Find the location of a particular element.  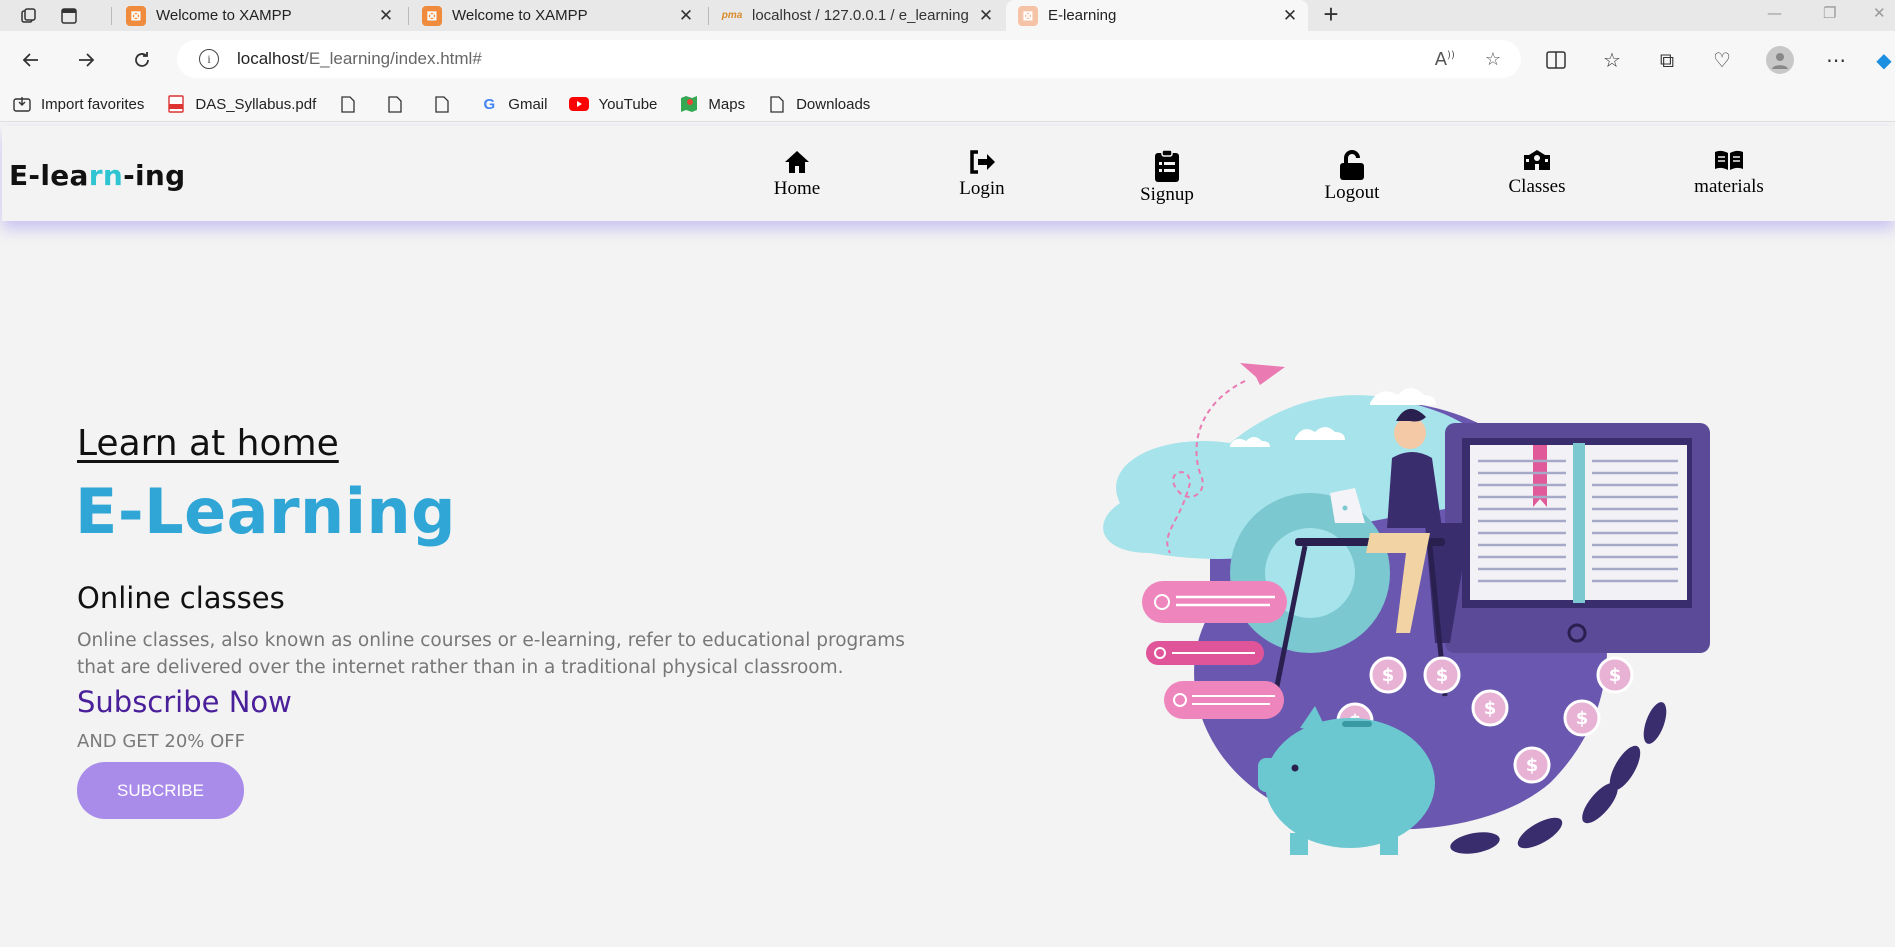

nav-label: Login is located at coordinates (982, 188).